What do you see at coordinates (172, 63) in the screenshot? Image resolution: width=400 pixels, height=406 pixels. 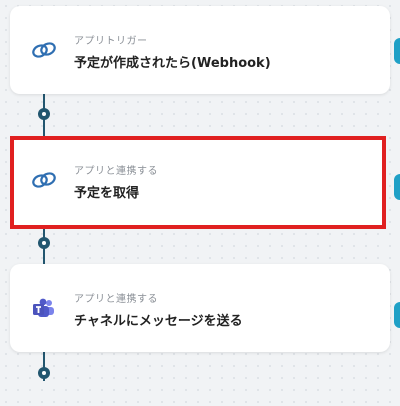 I see `step-title: 予定が作成されたら(Webhook)` at bounding box center [172, 63].